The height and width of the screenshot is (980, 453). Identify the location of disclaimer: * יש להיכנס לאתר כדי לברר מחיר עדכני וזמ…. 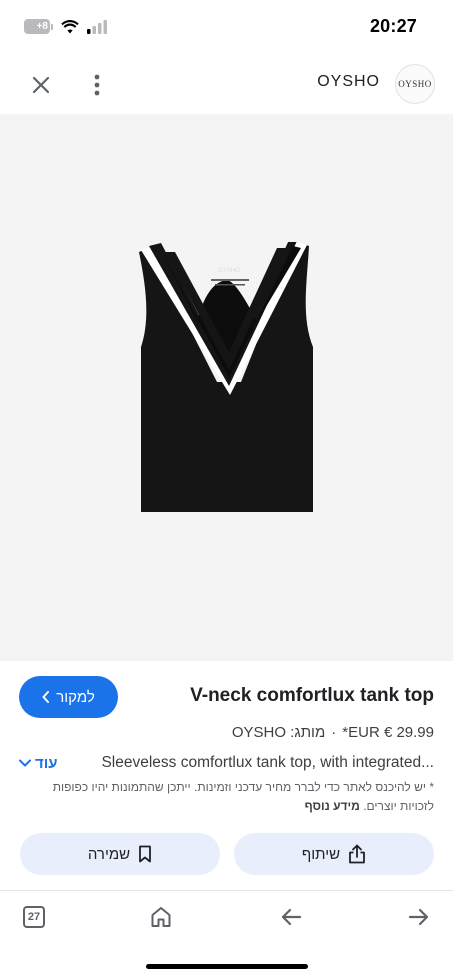
(226, 797).